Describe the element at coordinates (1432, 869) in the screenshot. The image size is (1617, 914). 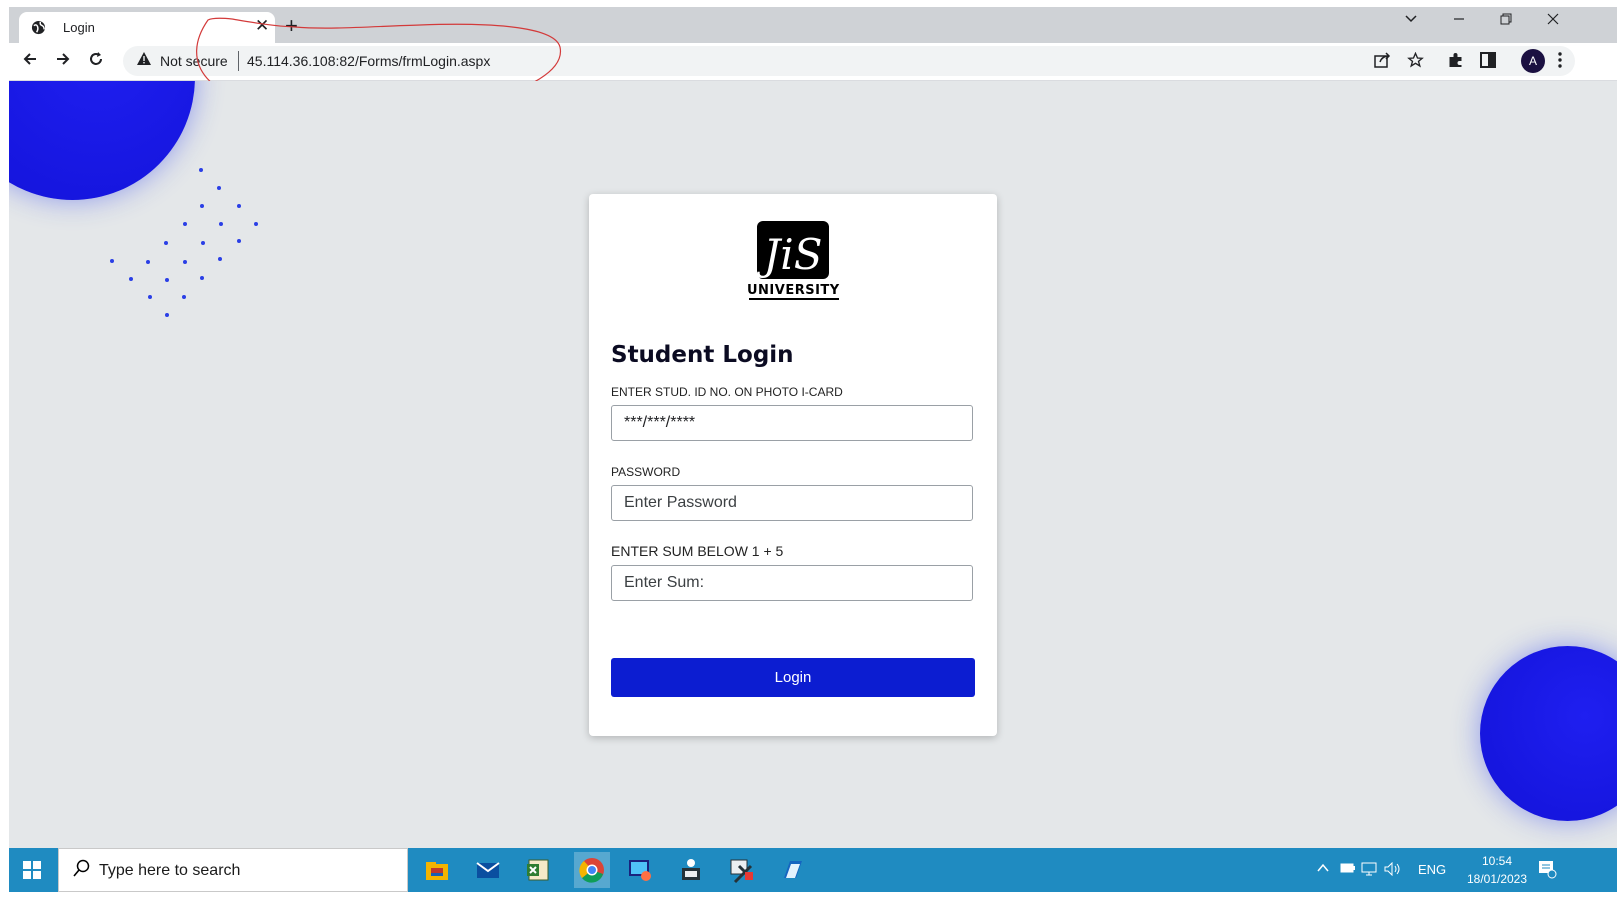
I see `language-indicator: ENG` at that location.